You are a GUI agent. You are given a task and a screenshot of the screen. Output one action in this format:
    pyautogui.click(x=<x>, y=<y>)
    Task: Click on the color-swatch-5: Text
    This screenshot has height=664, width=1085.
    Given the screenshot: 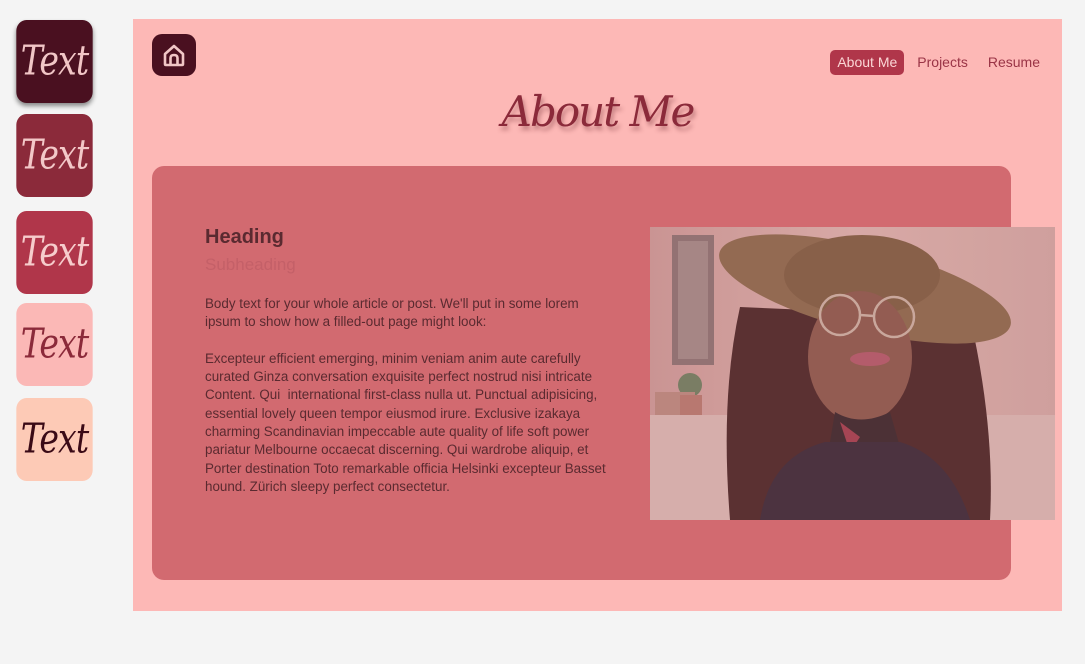 What is the action you would take?
    pyautogui.click(x=54, y=439)
    